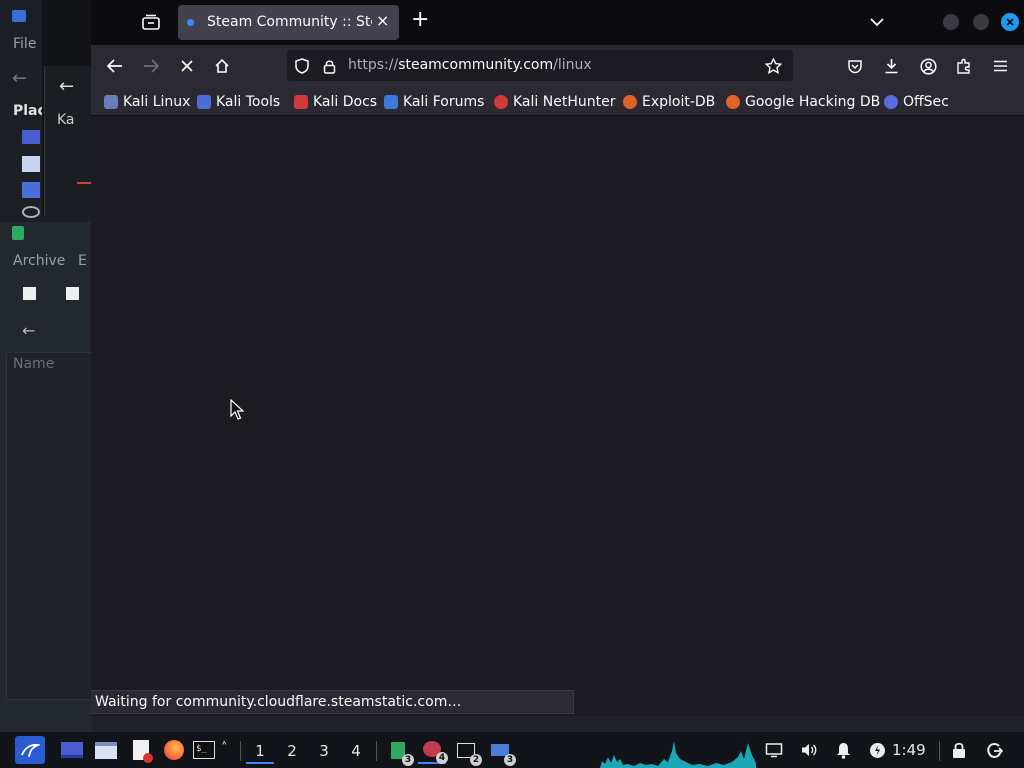 The image size is (1024, 768). What do you see at coordinates (1010, 22) in the screenshot?
I see `window-close-icon` at bounding box center [1010, 22].